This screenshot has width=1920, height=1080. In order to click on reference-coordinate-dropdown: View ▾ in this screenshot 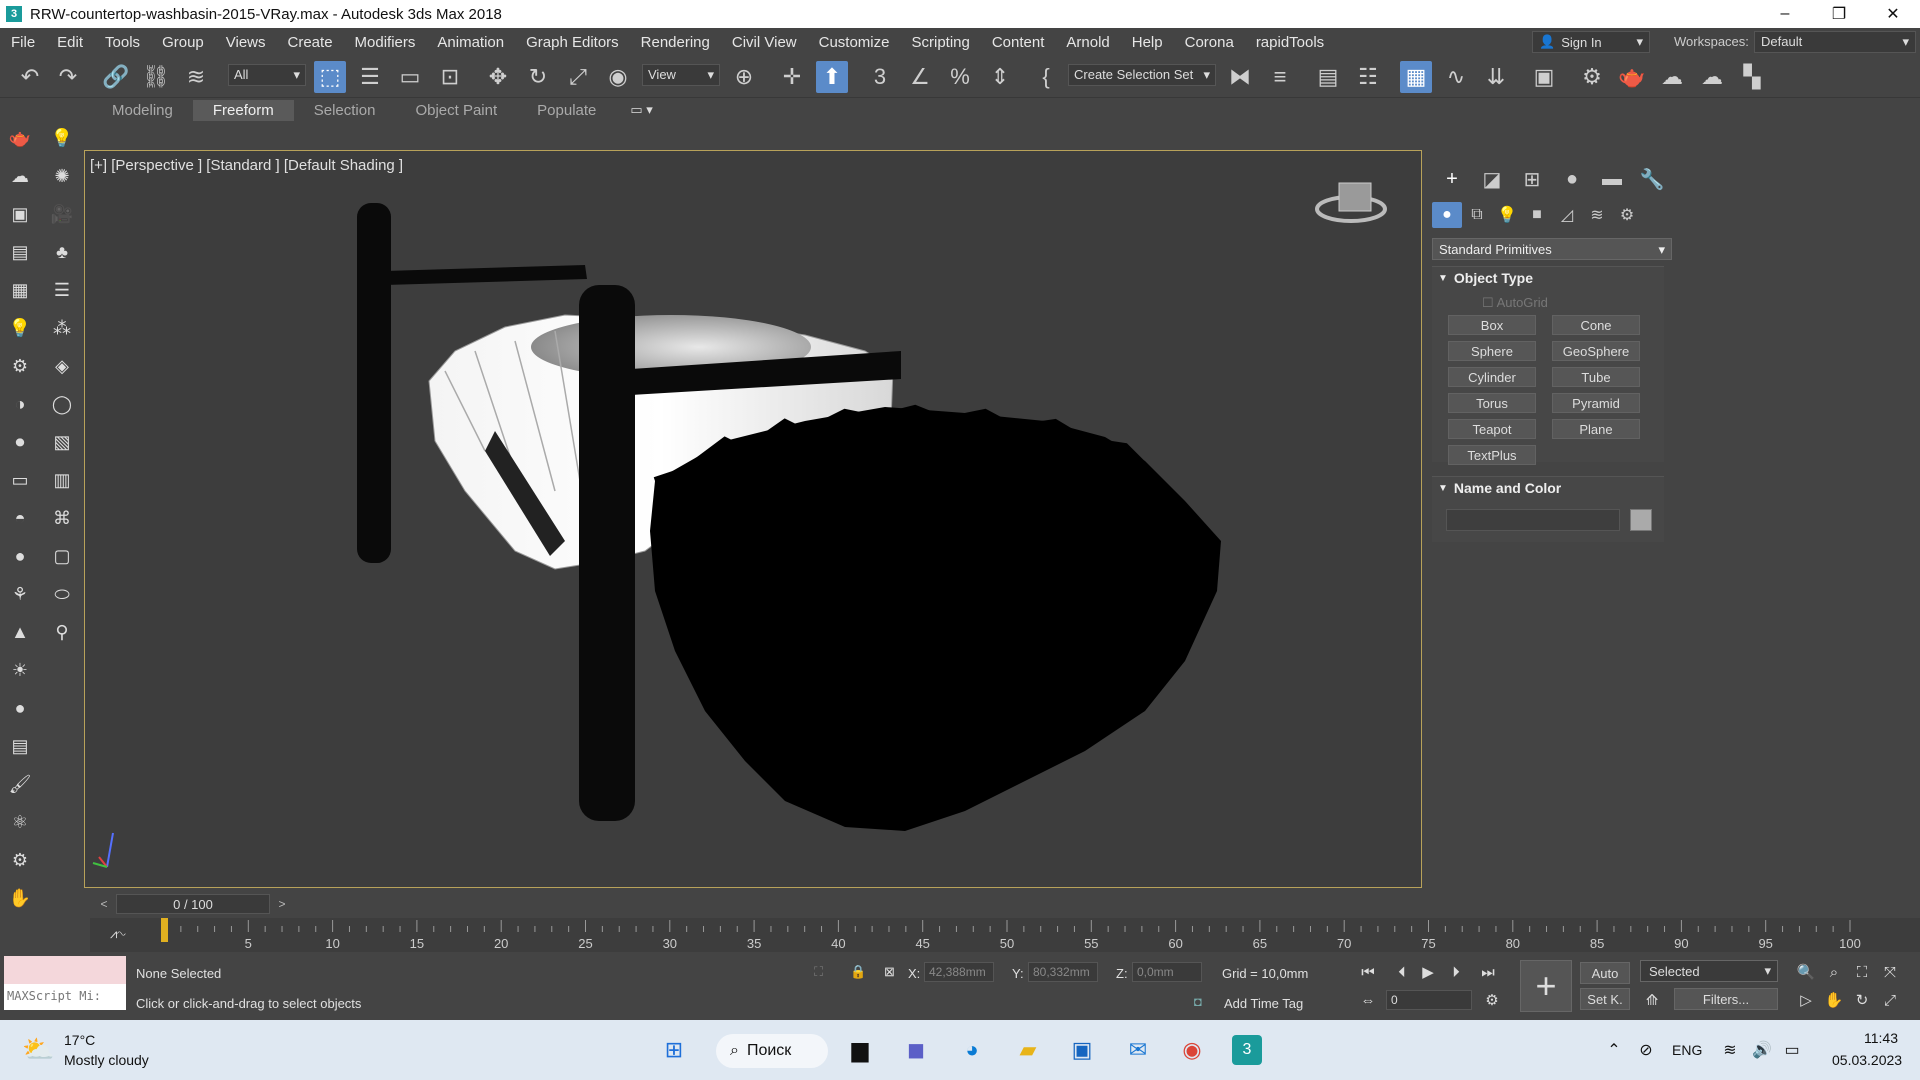, I will do `click(681, 75)`.